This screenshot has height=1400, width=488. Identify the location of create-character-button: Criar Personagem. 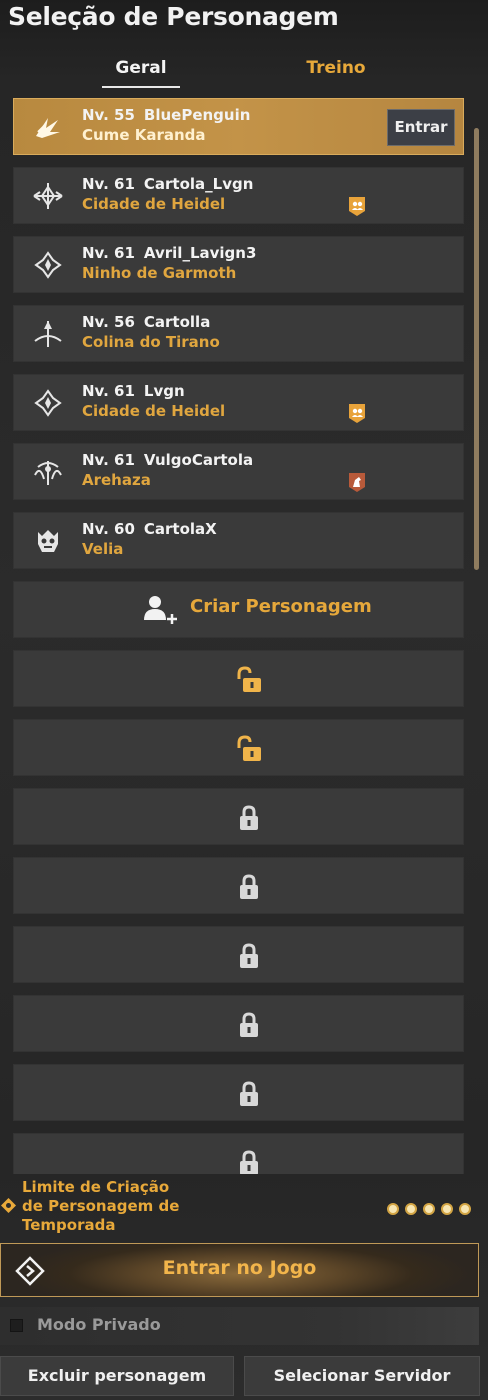
(238, 609).